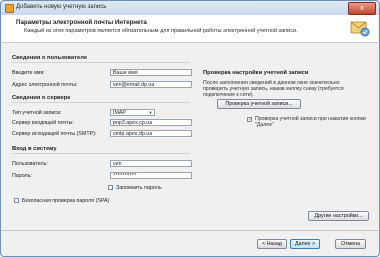 The height and width of the screenshot is (257, 380). I want to click on email-label: Адрес электронной почты:, so click(45, 85).